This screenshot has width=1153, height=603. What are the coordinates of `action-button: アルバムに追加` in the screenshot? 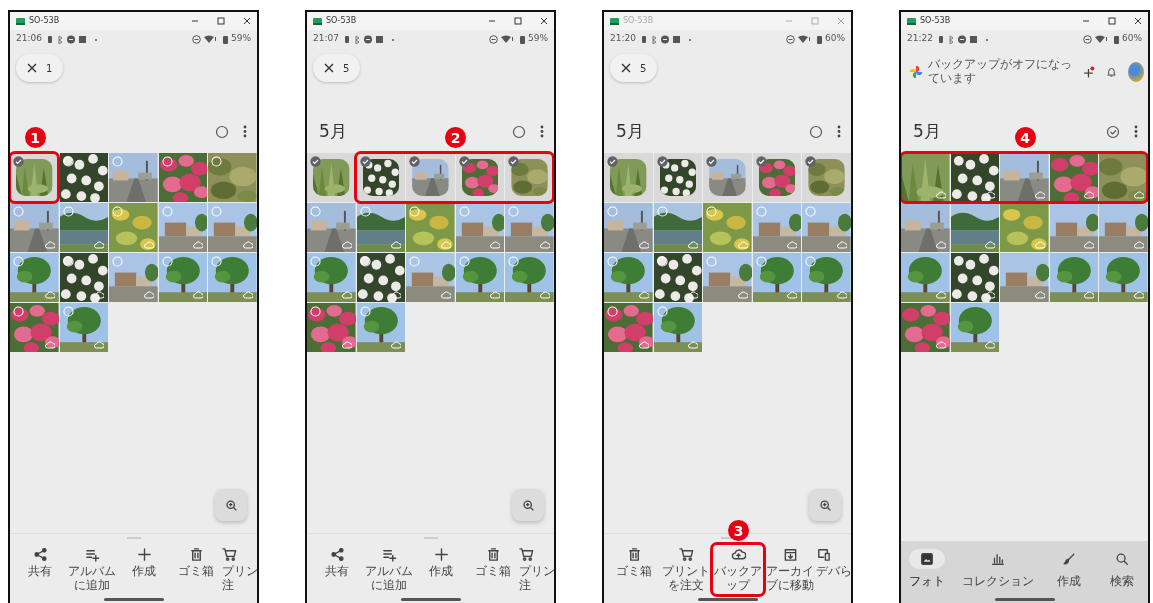 It's located at (92, 570).